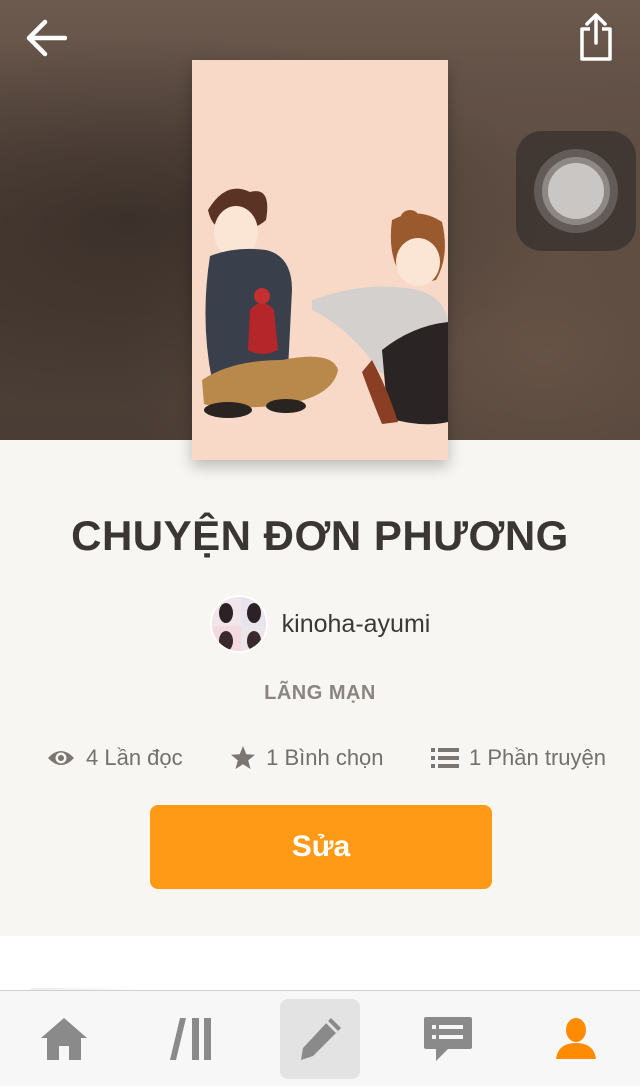  What do you see at coordinates (537, 757) in the screenshot?
I see `parts-count: 1 Phần truyện` at bounding box center [537, 757].